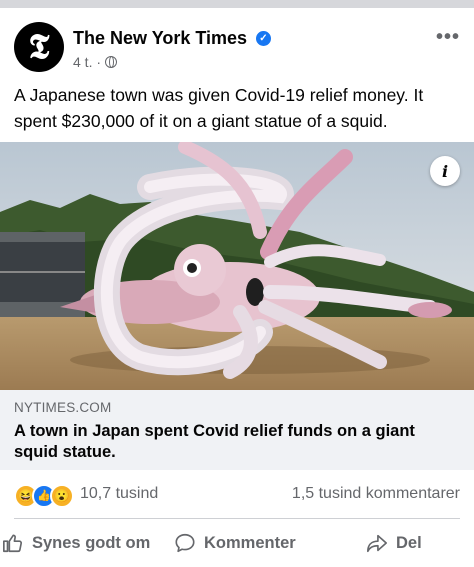  Describe the element at coordinates (63, 407) in the screenshot. I see `link-domain: NYTIMES.COM` at that location.